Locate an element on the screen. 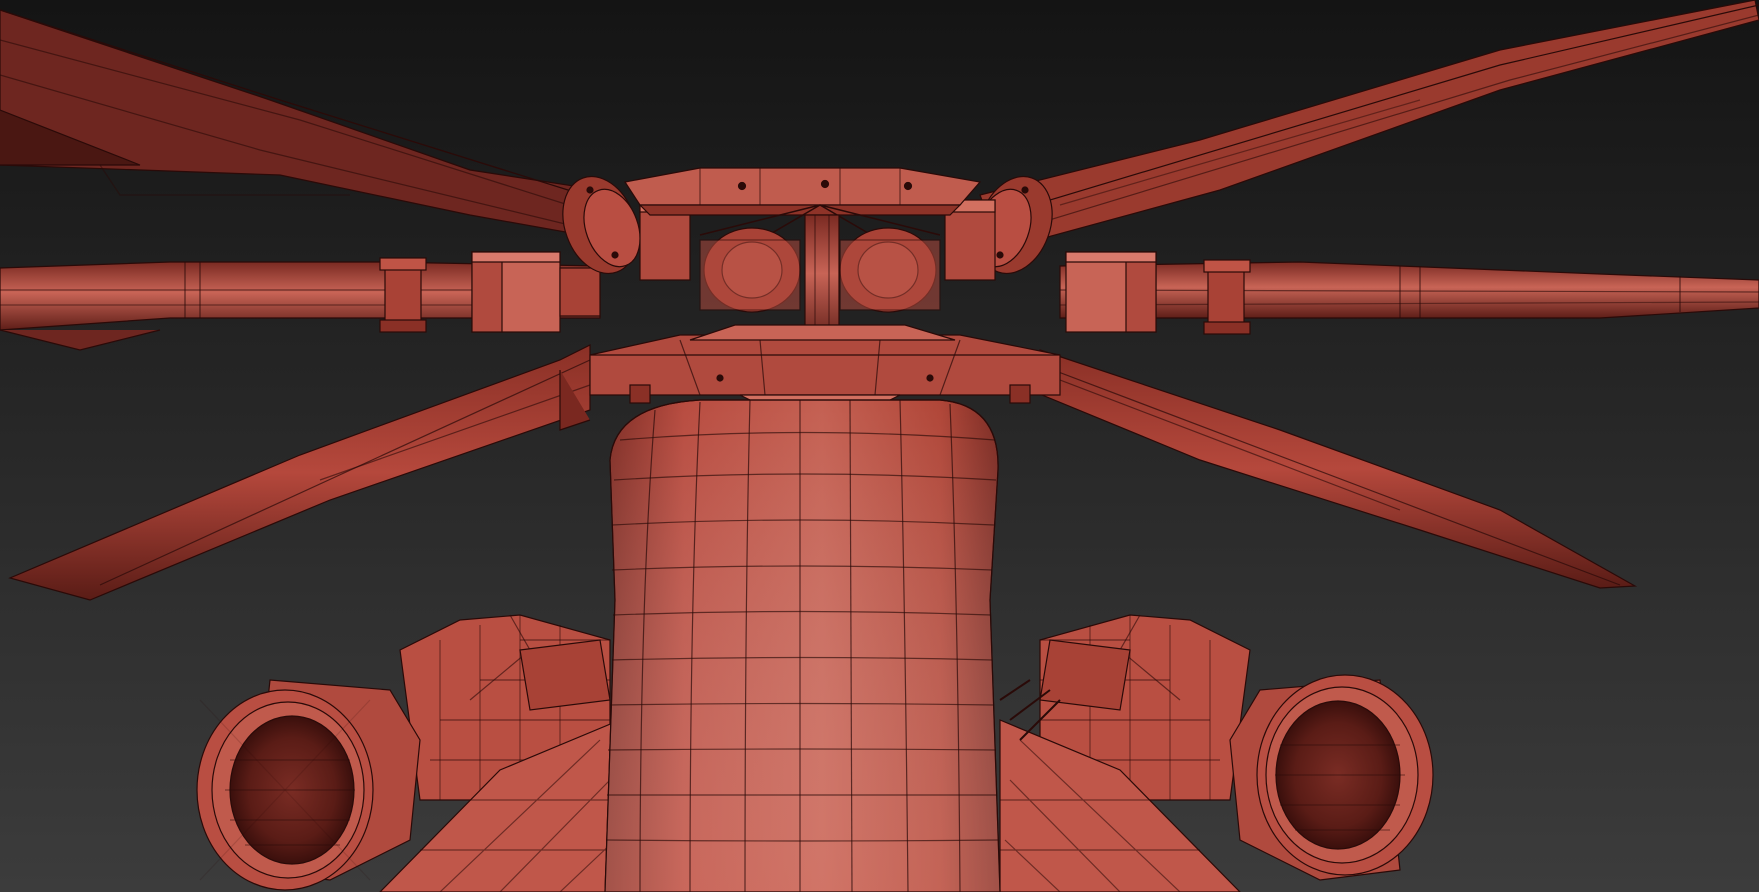 Image resolution: width=1759 pixels, height=892 pixels. fuselage-pylon is located at coordinates (802, 645).